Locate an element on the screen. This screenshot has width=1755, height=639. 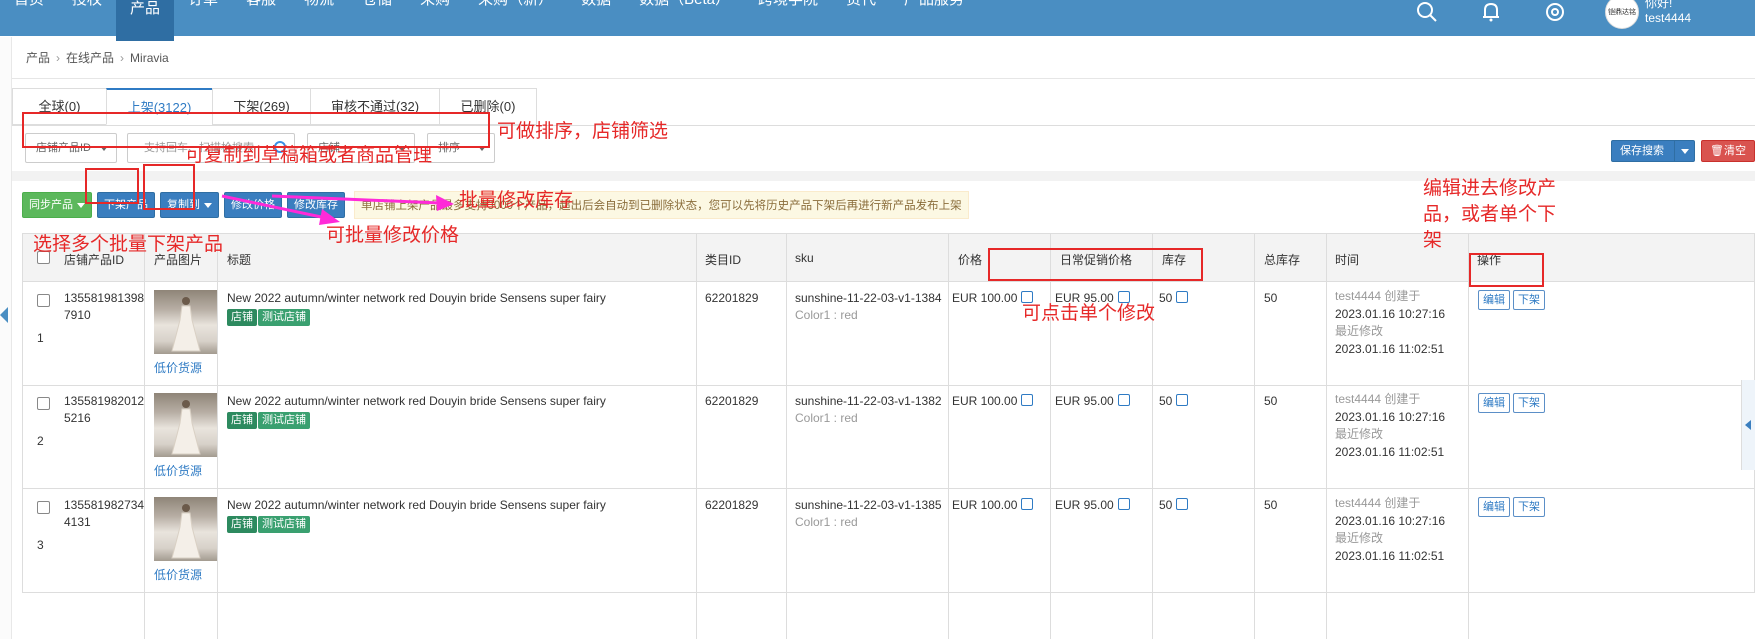
arrow-to-batch-stock is located at coordinates (362, 202).